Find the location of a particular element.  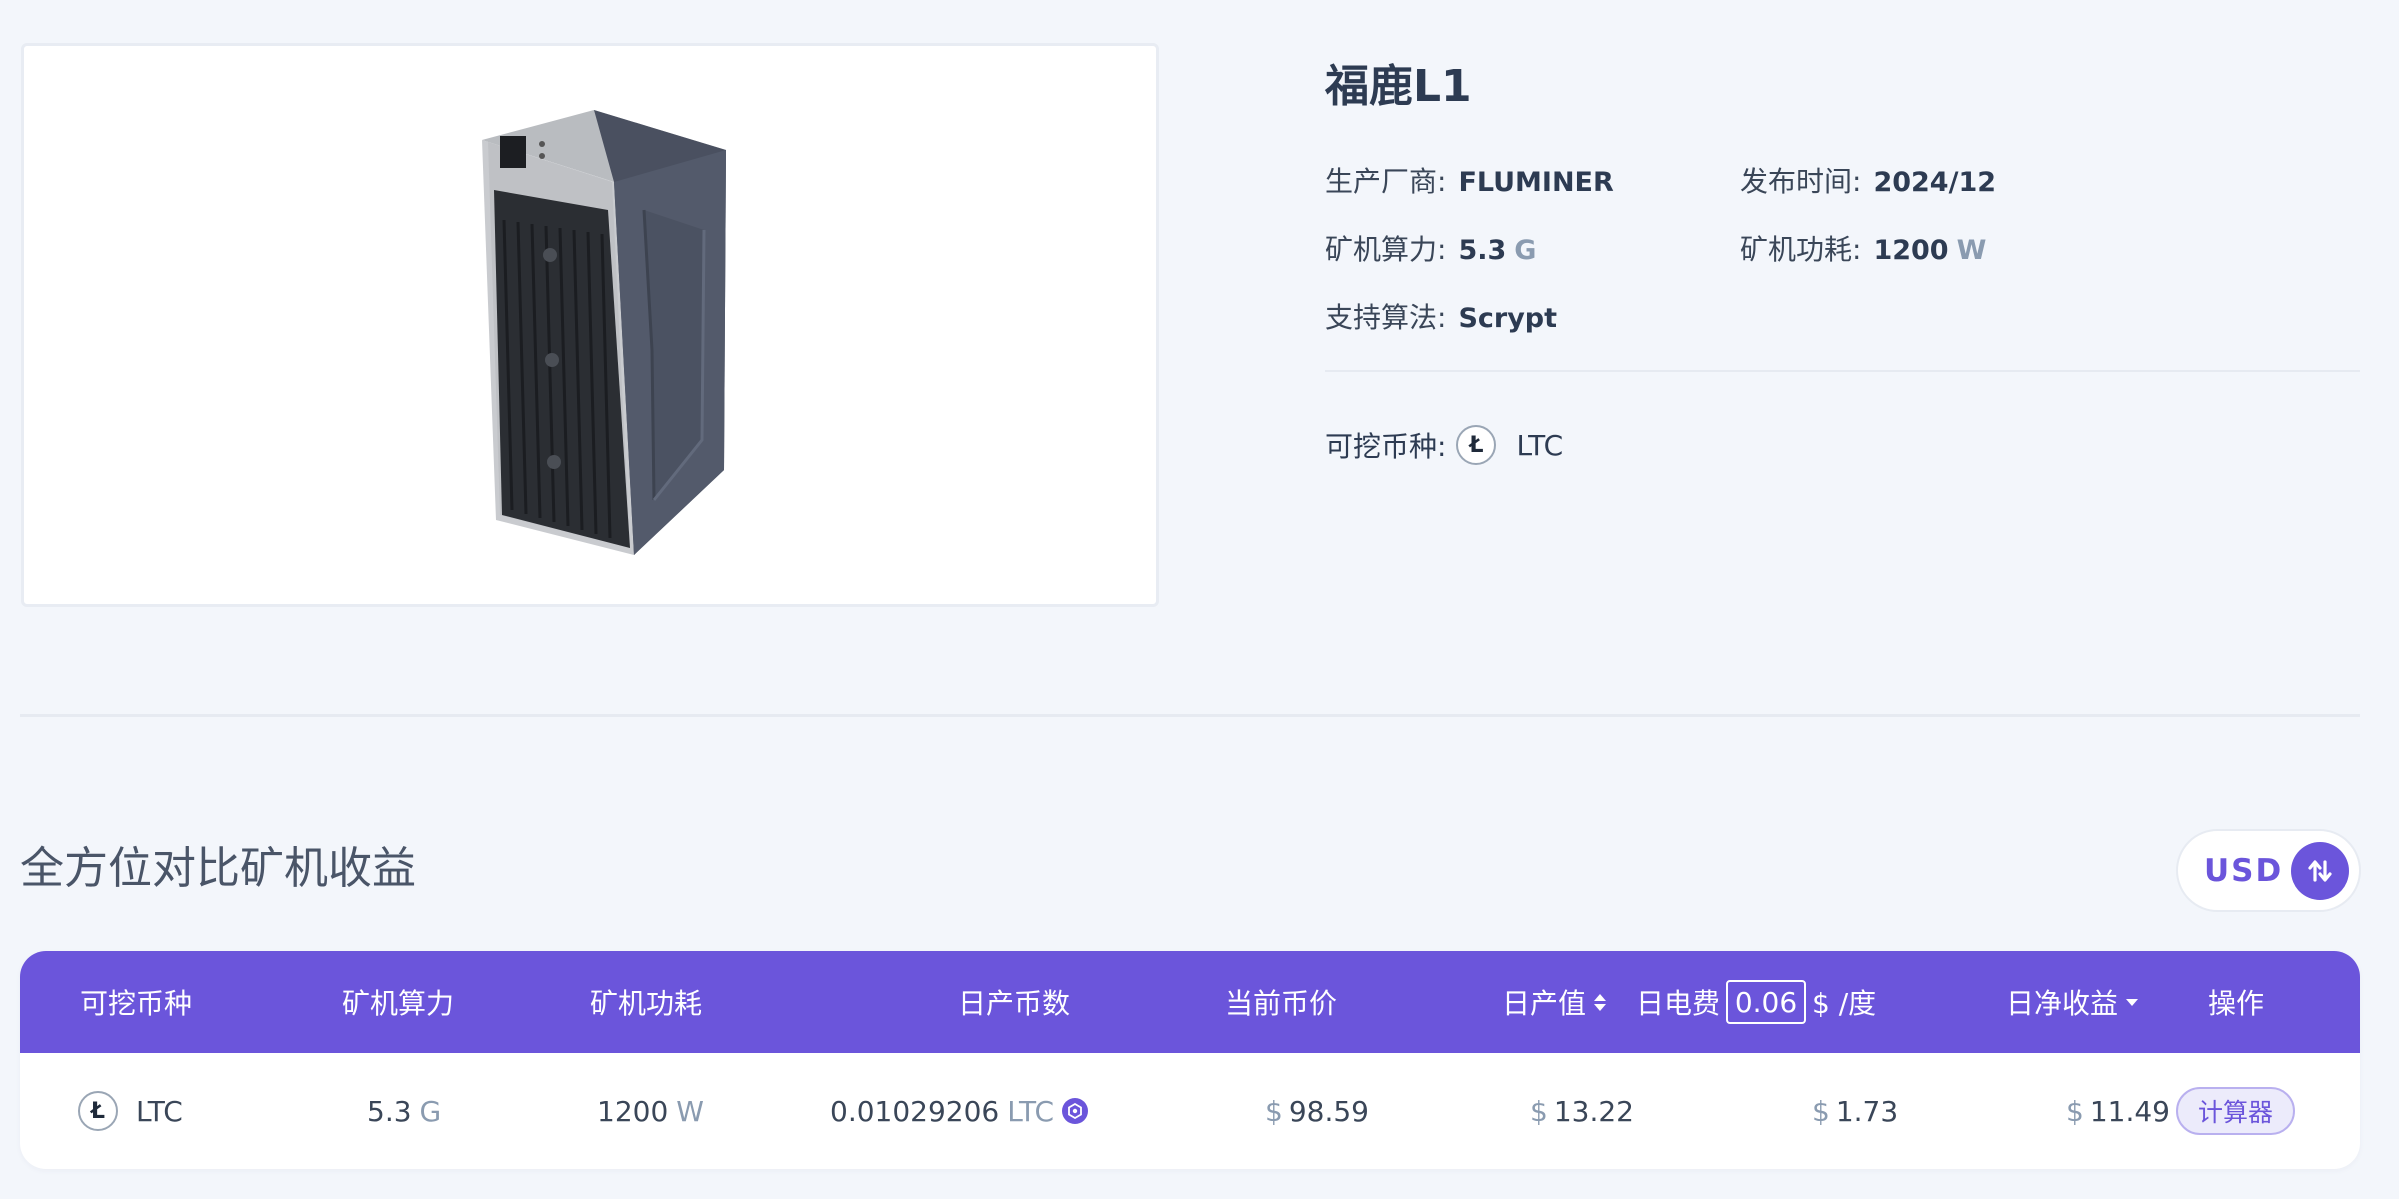

cell-power: 1200 W is located at coordinates (650, 1111).